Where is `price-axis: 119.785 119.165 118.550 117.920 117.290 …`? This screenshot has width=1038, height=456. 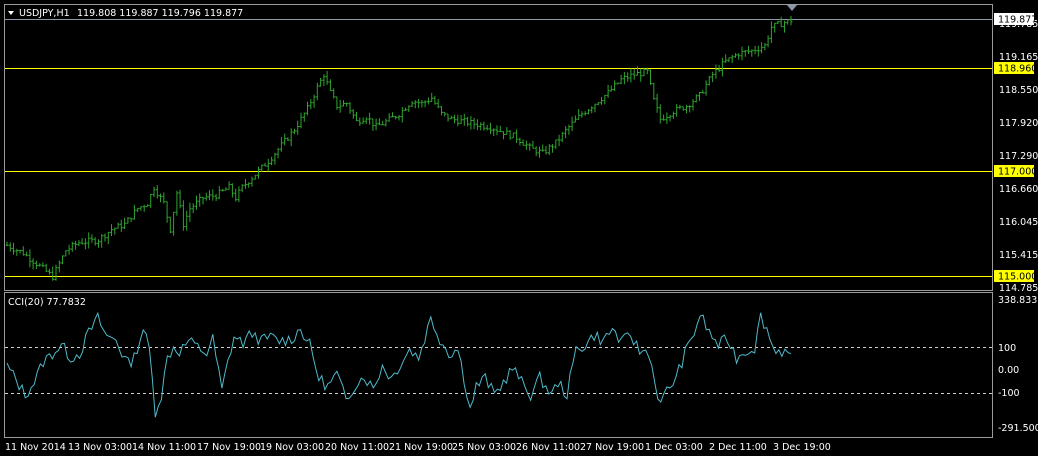
price-axis: 119.785 119.165 118.550 117.920 117.290 … is located at coordinates (1018, 156).